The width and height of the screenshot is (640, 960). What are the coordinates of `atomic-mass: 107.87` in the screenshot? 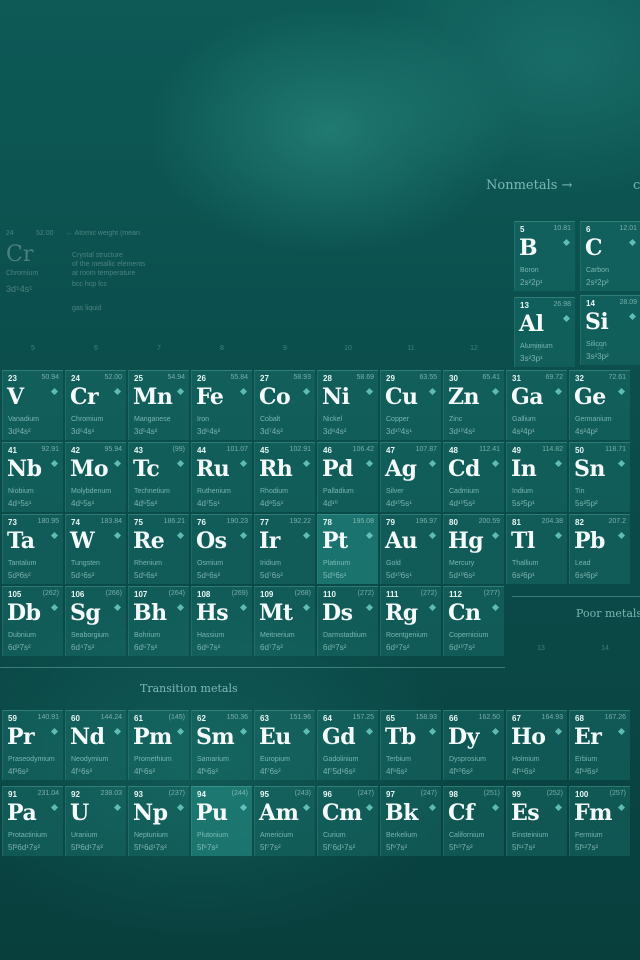 It's located at (426, 449).